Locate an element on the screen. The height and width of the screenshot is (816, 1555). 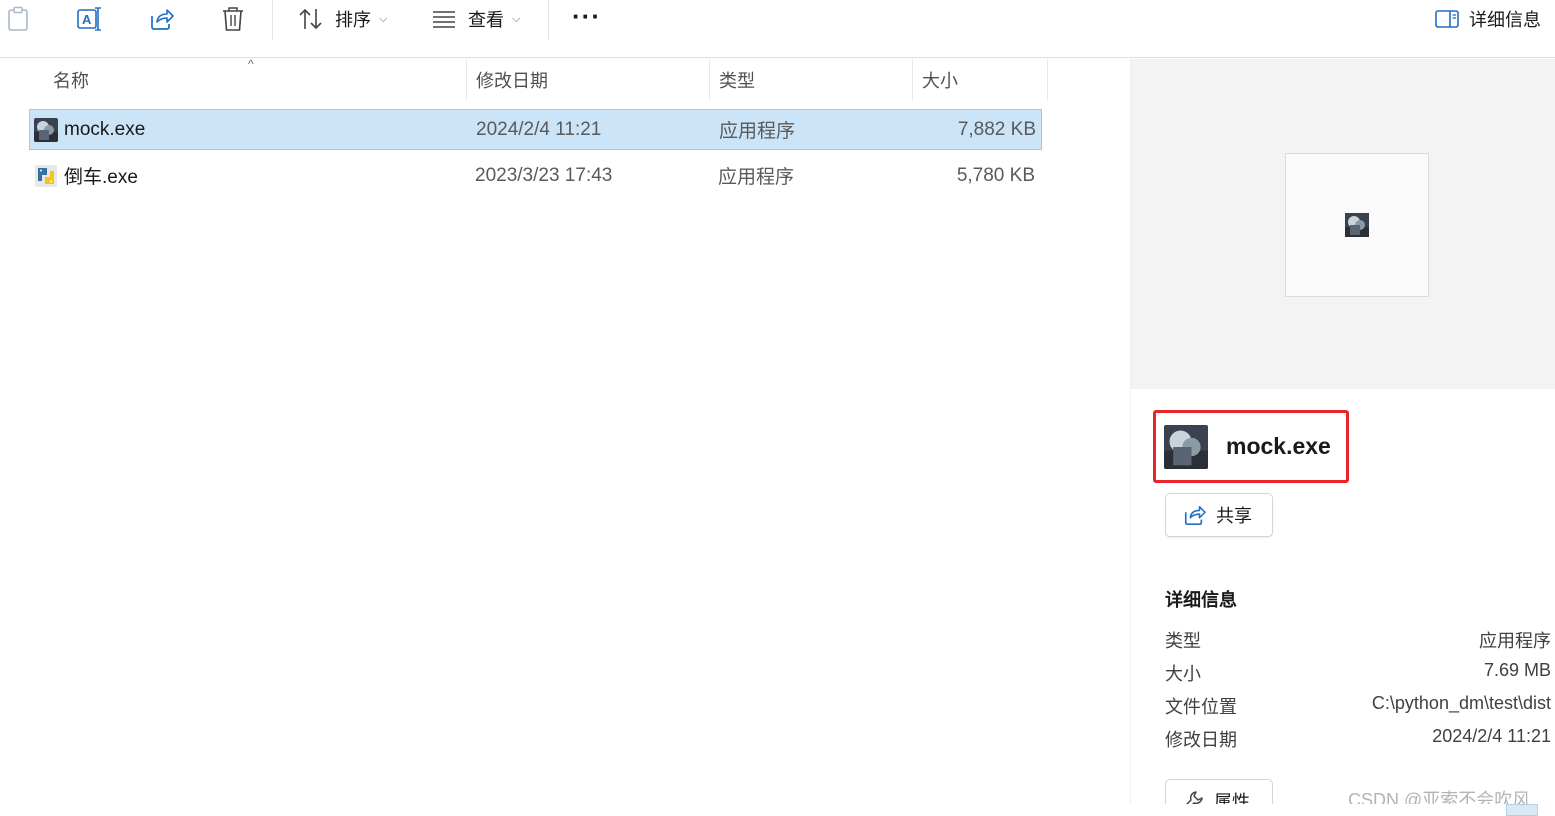
delete-button is located at coordinates (233, 19).